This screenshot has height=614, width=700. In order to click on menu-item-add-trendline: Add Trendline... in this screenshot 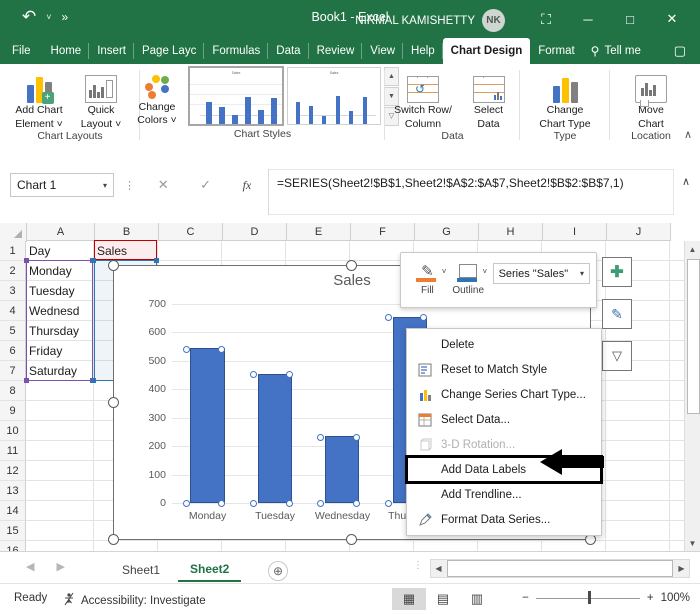, I will do `click(504, 494)`.